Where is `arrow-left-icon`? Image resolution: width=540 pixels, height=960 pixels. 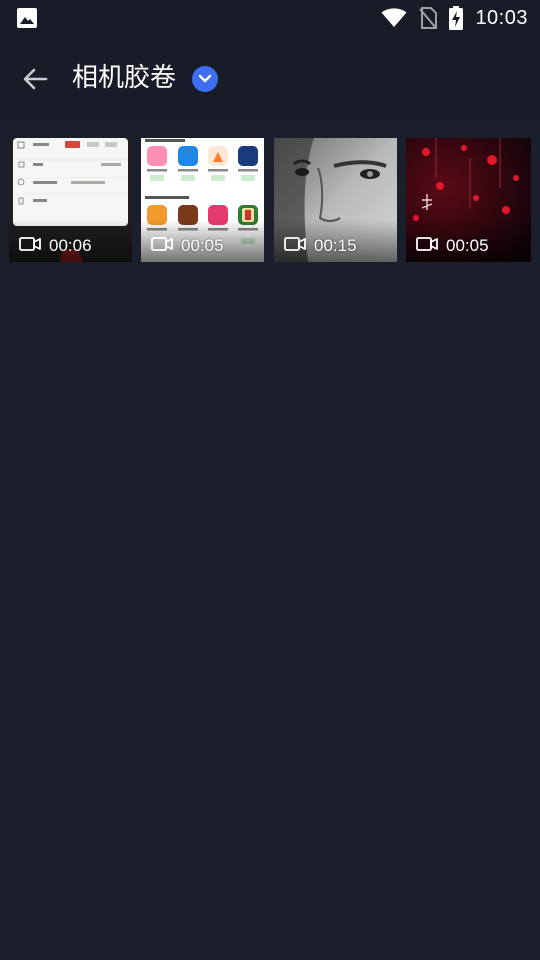 arrow-left-icon is located at coordinates (35, 79).